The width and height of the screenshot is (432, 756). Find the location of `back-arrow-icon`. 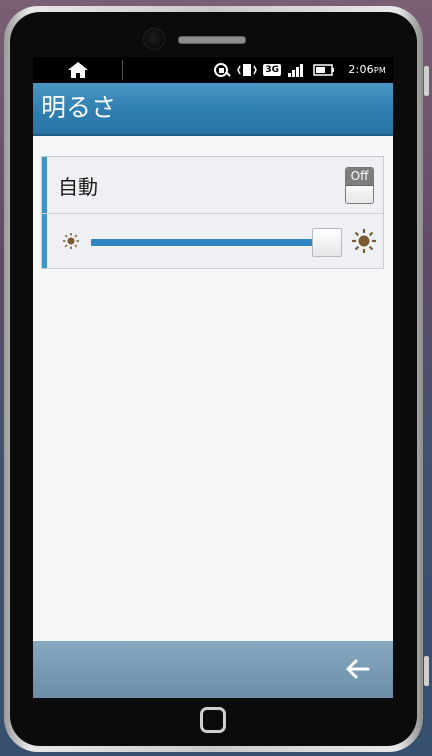

back-arrow-icon is located at coordinates (358, 669).